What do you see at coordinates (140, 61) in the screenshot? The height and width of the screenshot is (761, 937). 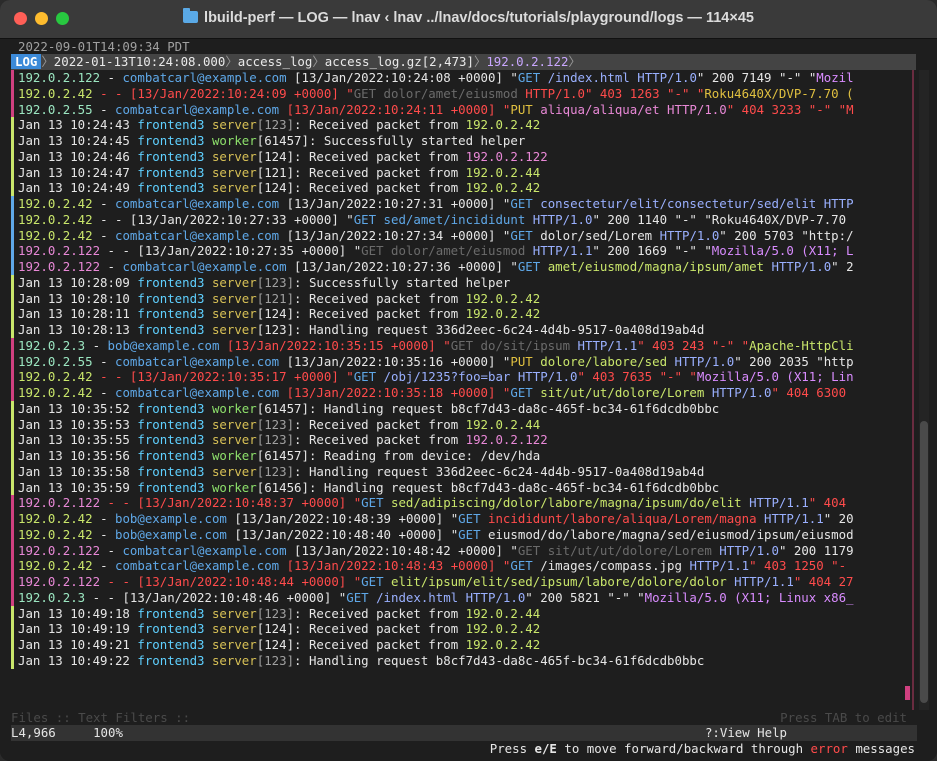 I see `breadcrumb-time: 2022-01-13T10:24:08.000` at bounding box center [140, 61].